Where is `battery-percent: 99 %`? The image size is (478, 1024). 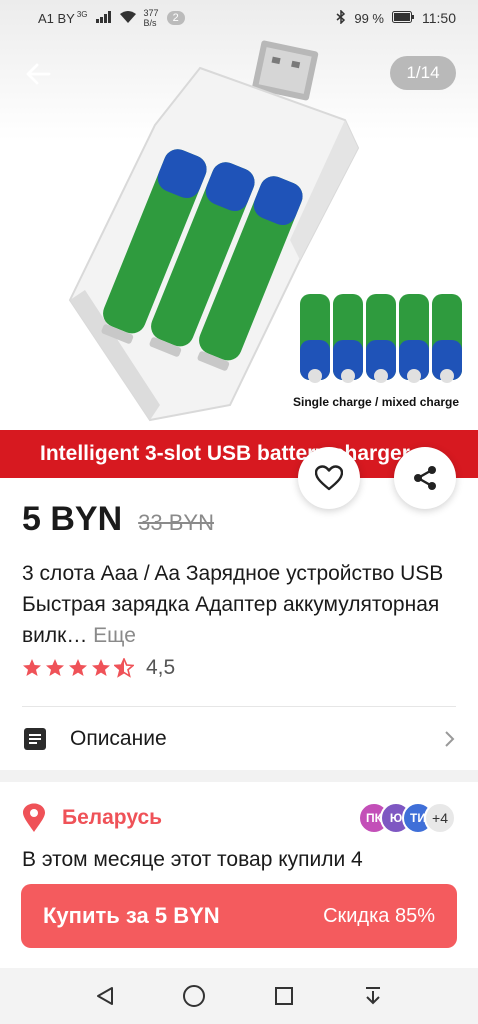 battery-percent: 99 % is located at coordinates (369, 18).